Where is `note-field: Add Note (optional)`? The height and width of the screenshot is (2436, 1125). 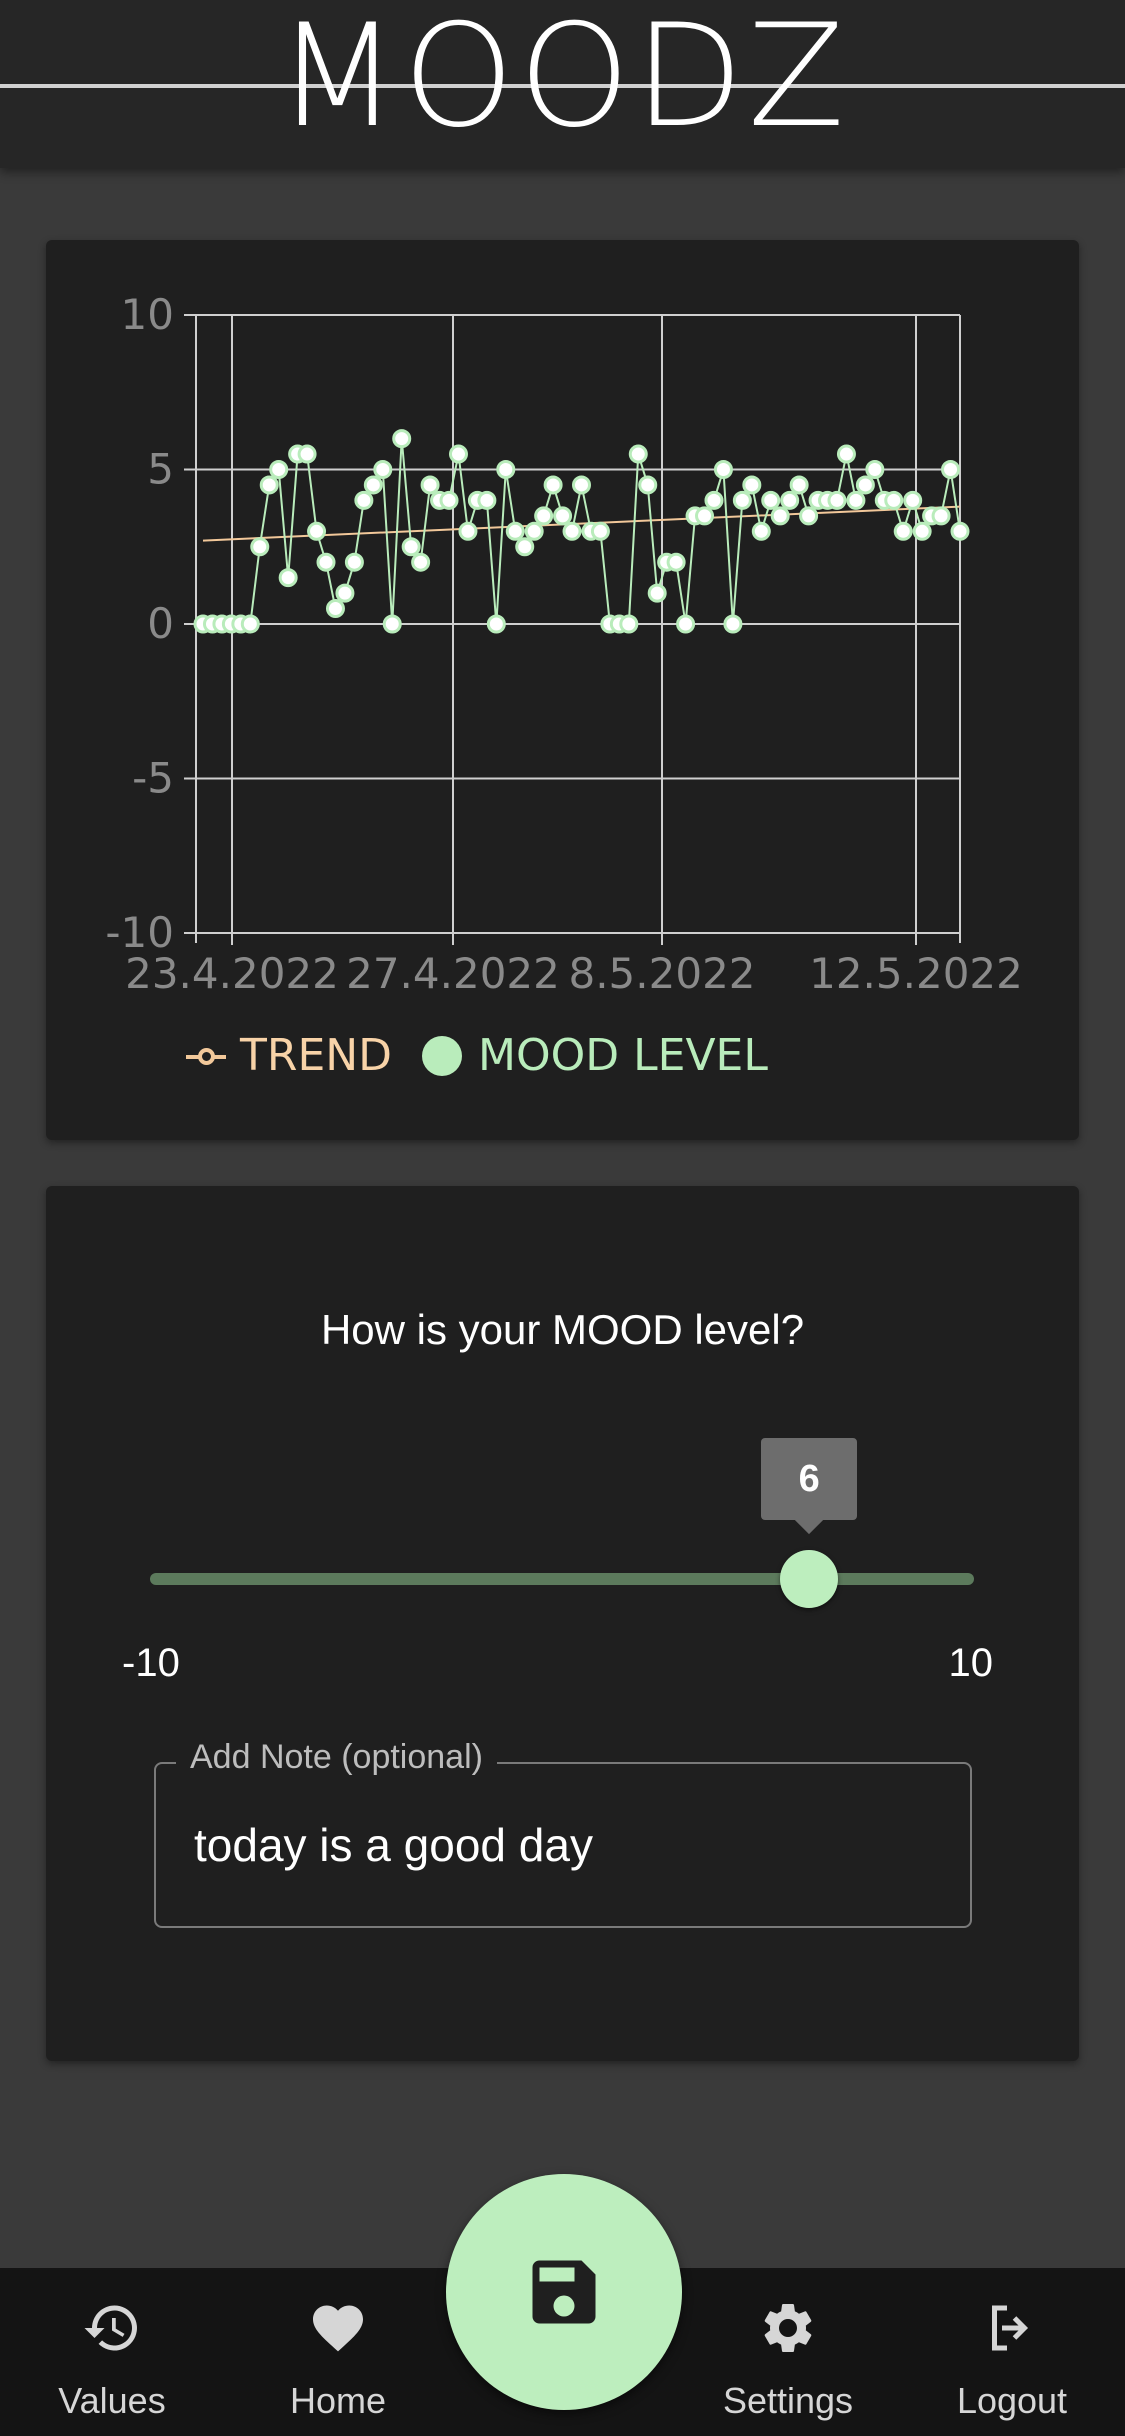
note-field: Add Note (optional) is located at coordinates (563, 1833).